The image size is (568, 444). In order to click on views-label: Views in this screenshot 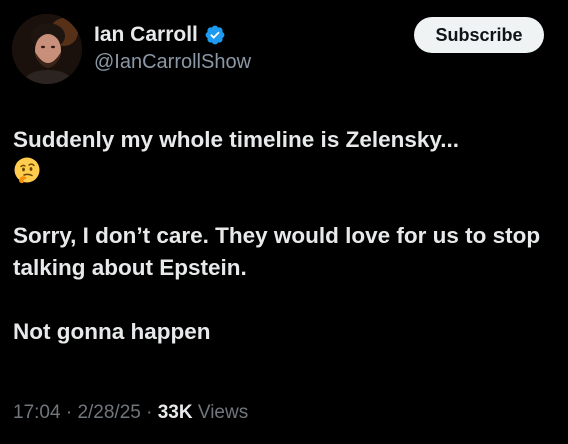, I will do `click(220, 412)`.